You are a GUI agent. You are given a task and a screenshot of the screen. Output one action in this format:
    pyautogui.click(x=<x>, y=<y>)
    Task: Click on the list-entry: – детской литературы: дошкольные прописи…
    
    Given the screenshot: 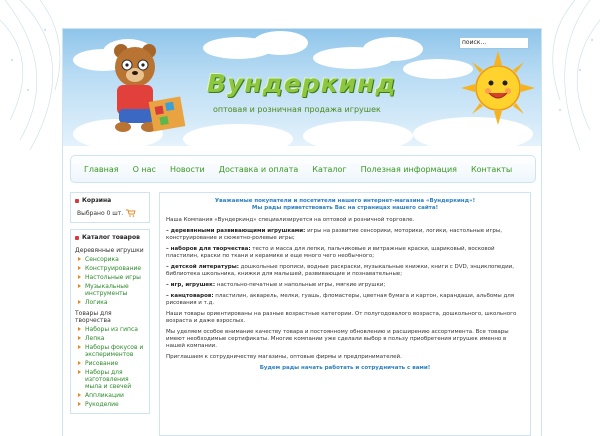 What is the action you would take?
    pyautogui.click(x=345, y=271)
    